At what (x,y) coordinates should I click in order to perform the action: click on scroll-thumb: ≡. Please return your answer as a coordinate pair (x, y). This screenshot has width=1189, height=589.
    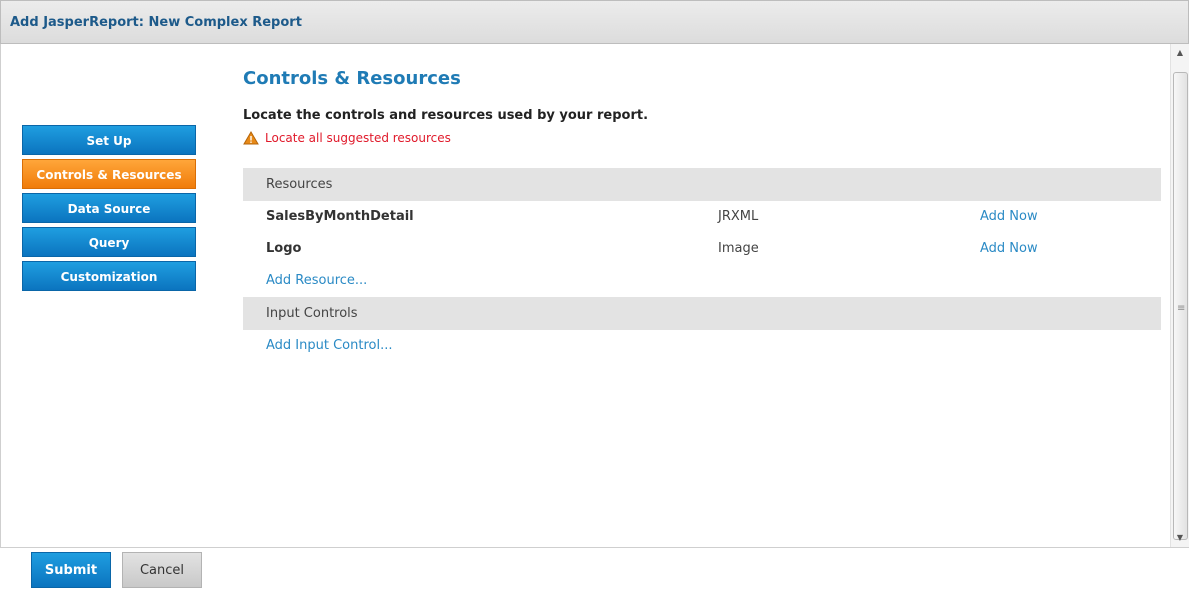
    Looking at the image, I should click on (1180, 306).